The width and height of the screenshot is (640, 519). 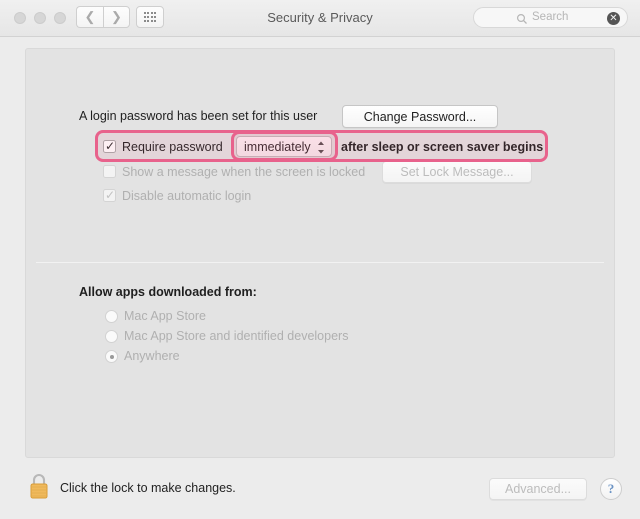 What do you see at coordinates (187, 196) in the screenshot?
I see `disable-automatic-login-label: Disable automatic login` at bounding box center [187, 196].